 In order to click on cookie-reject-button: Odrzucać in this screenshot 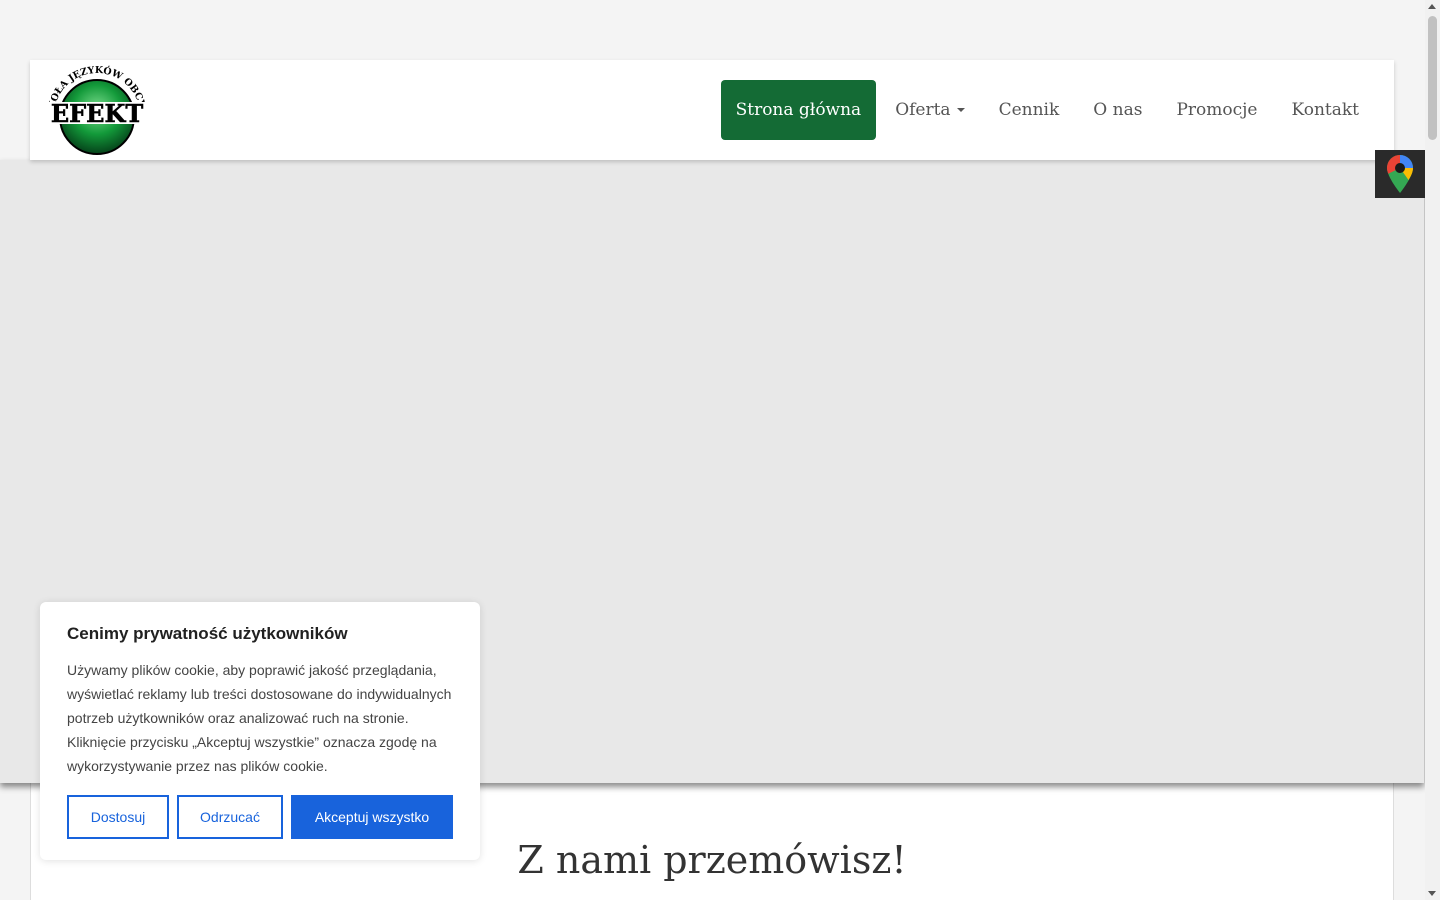, I will do `click(230, 817)`.